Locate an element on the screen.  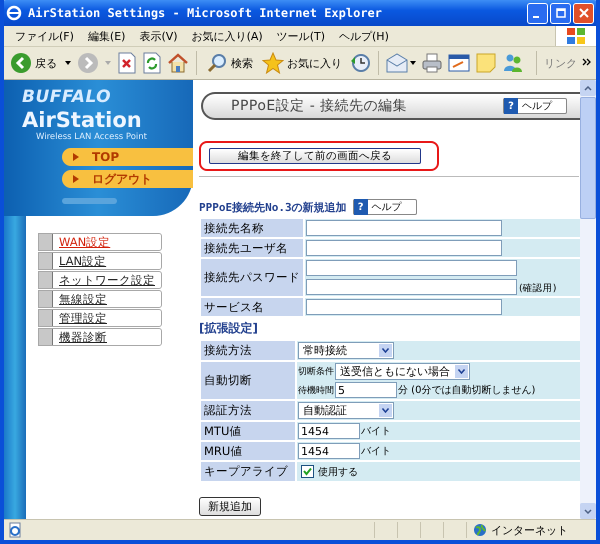
mail-icon is located at coordinates (401, 63).